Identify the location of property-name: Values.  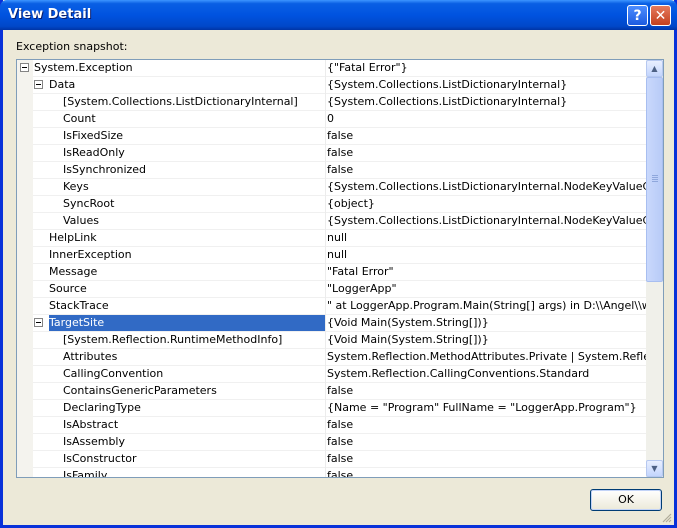
(81, 220).